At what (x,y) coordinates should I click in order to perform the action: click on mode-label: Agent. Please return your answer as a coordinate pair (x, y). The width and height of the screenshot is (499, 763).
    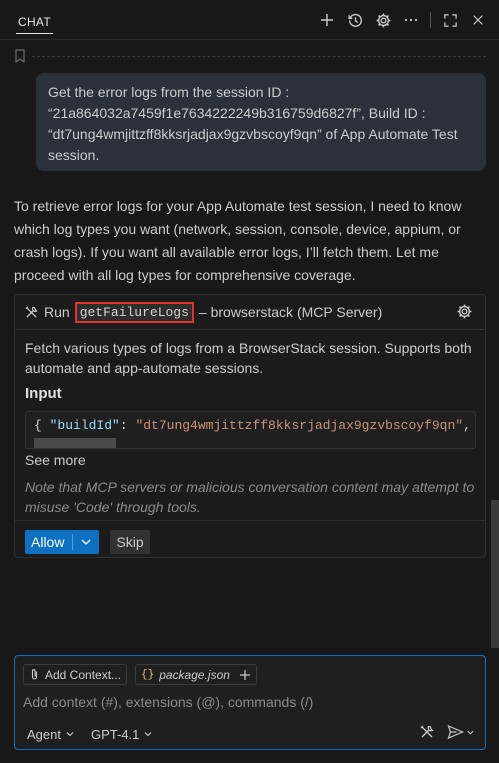
    Looking at the image, I should click on (44, 734).